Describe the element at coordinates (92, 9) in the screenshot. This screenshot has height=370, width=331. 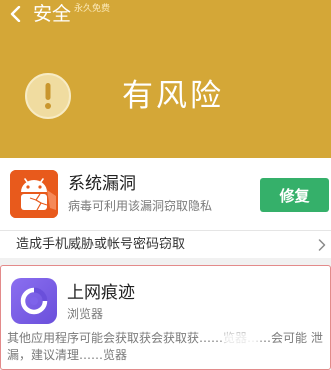
I see `page-subtitle: 永久免费` at that location.